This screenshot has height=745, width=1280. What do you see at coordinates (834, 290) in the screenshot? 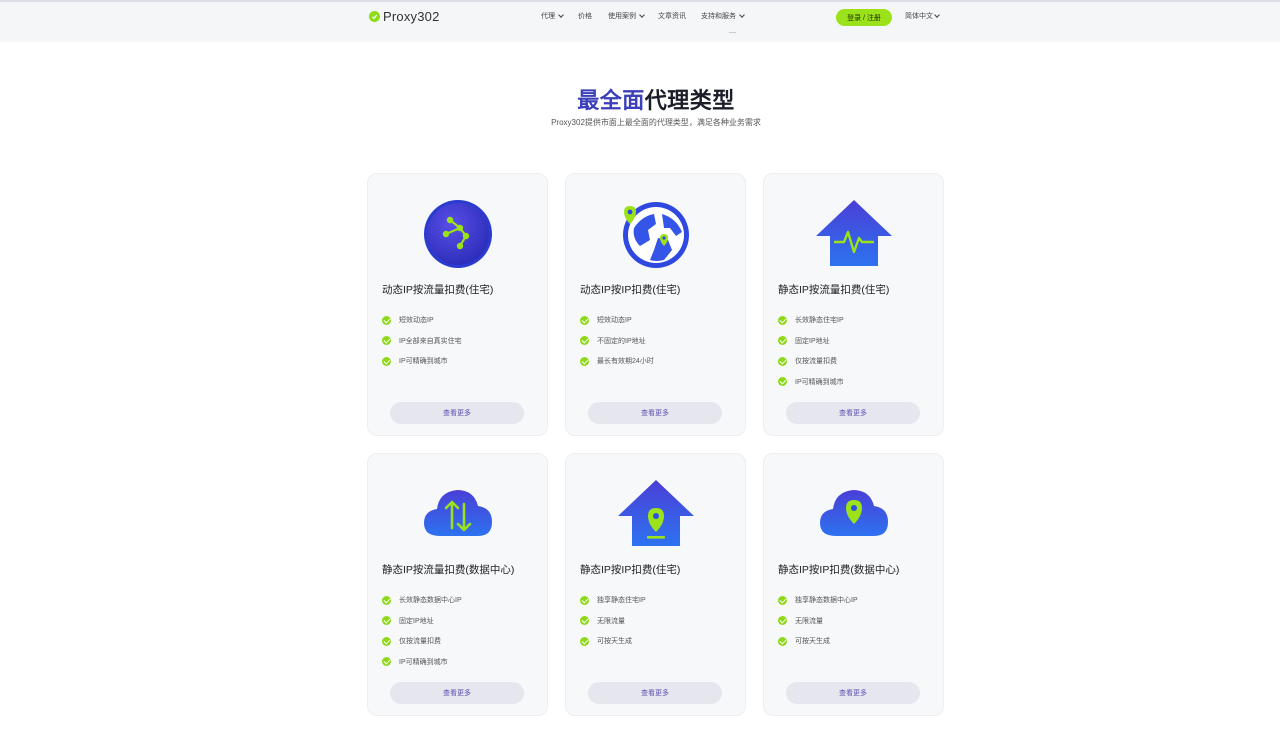
I see `card-title: 静态IP按流量扣费(住宅)` at bounding box center [834, 290].